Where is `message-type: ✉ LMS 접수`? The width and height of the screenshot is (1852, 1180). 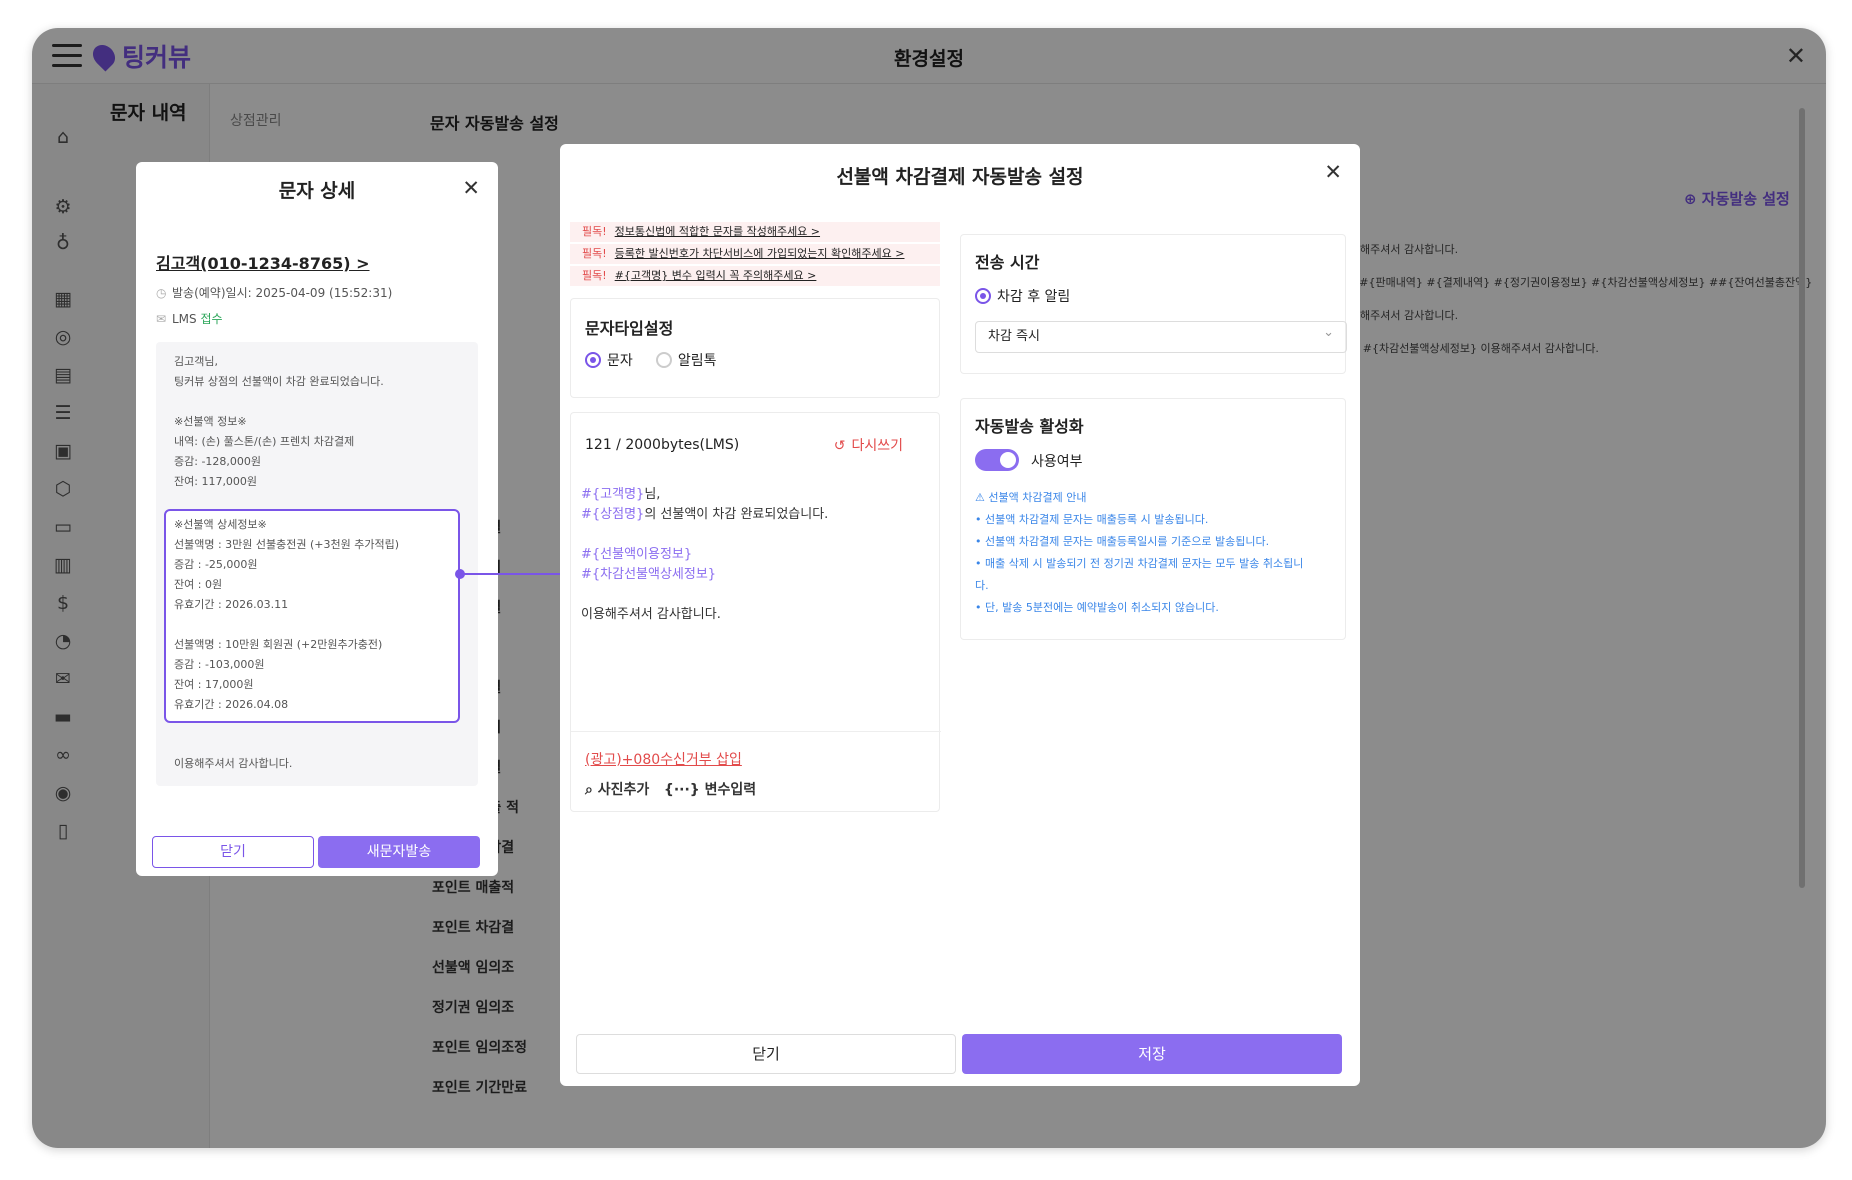
message-type: ✉ LMS 접수 is located at coordinates (189, 319).